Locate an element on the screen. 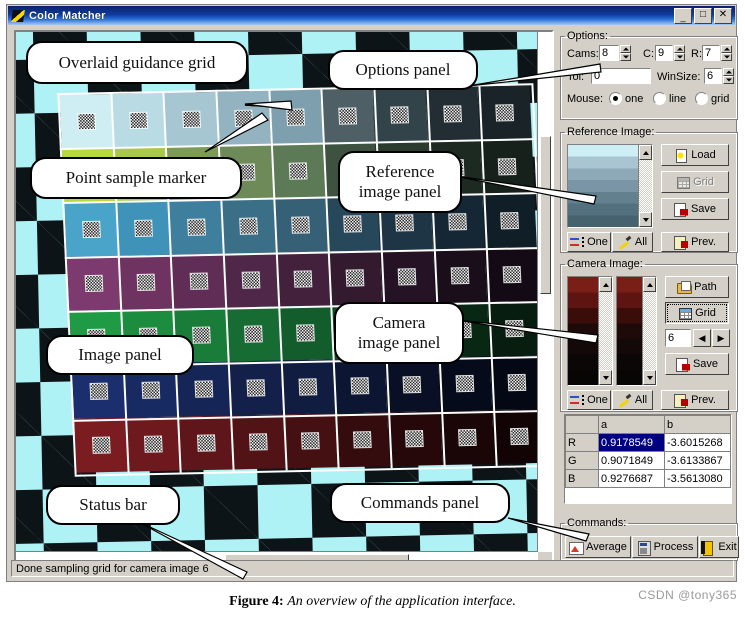 Image resolution: width=745 pixels, height=630 pixels. rows-input: 7 is located at coordinates (711, 53).